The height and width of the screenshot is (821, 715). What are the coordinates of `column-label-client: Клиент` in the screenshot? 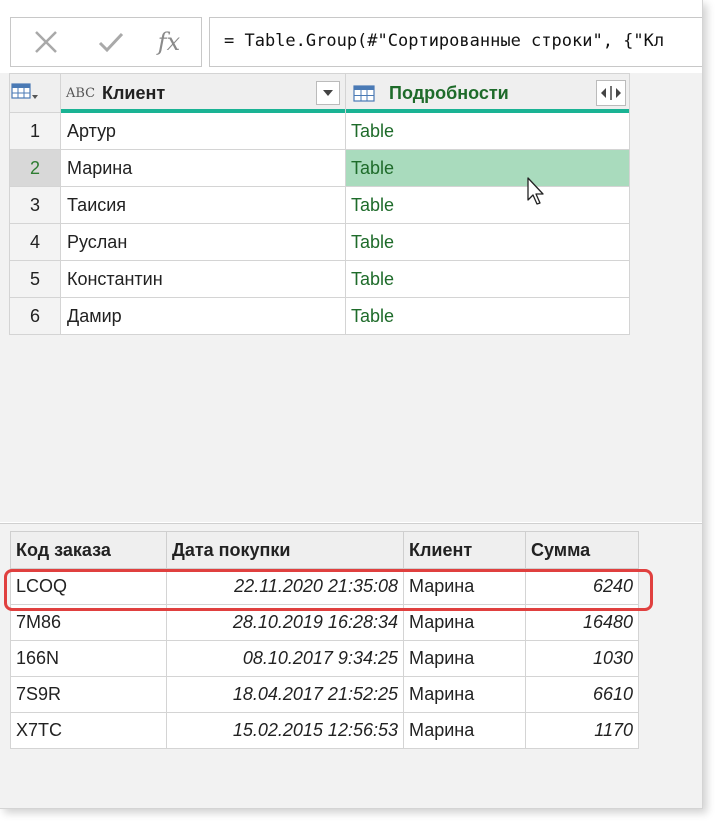 It's located at (134, 92).